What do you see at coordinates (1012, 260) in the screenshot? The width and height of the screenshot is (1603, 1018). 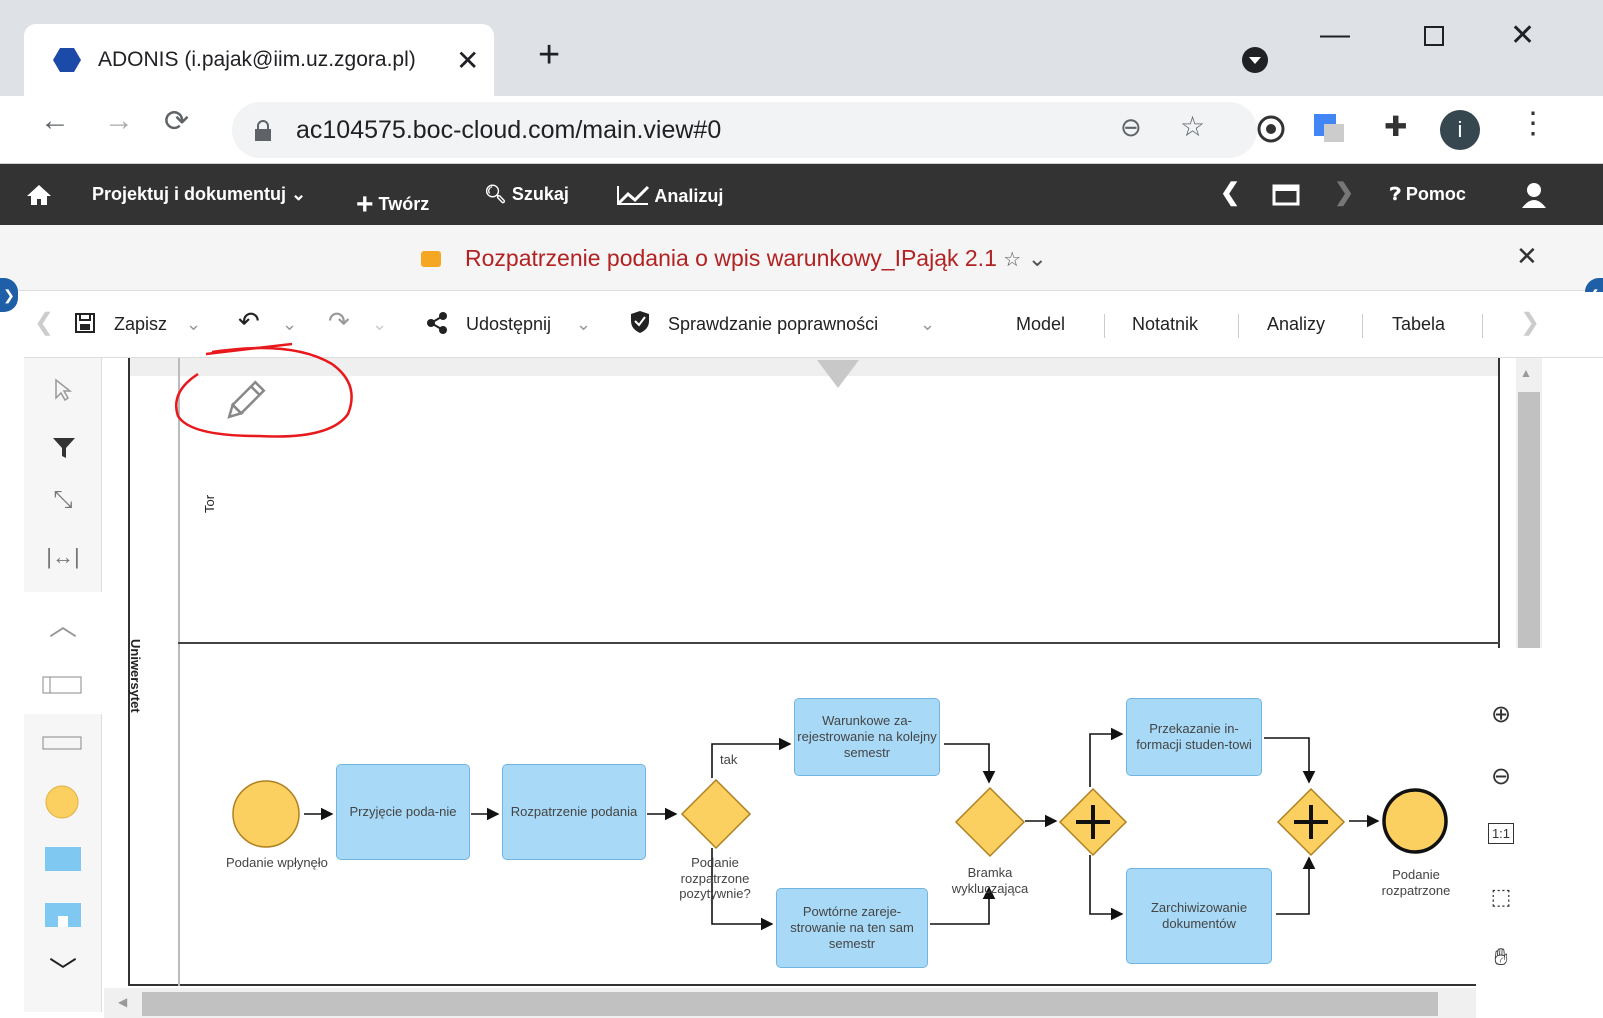 I see `favorite-star-icon: ☆` at bounding box center [1012, 260].